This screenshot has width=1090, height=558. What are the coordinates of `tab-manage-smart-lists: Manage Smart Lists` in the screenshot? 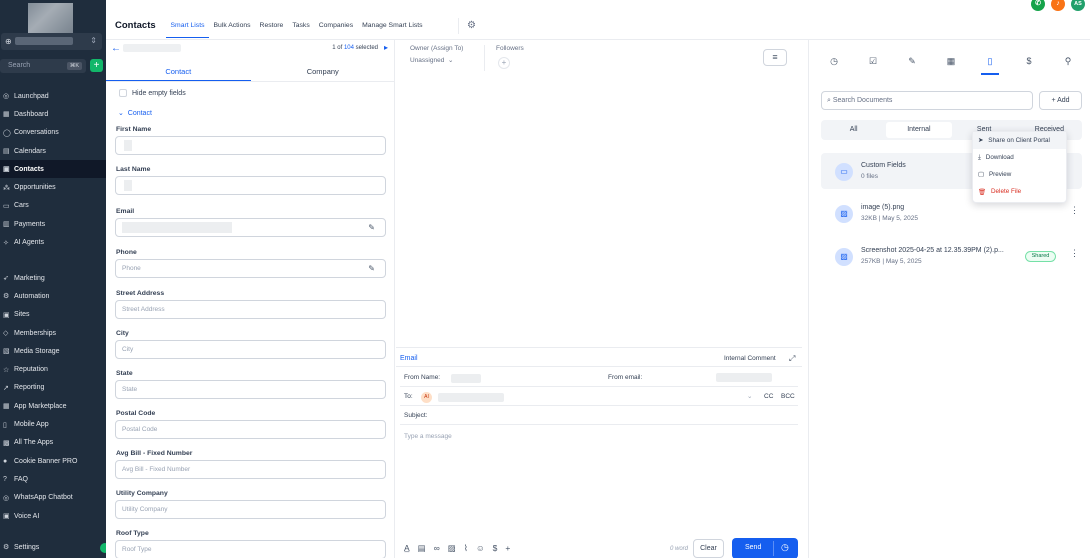 It's located at (392, 30).